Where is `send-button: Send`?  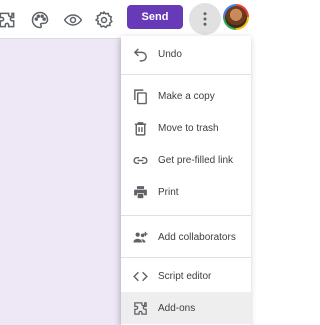 send-button: Send is located at coordinates (155, 17).